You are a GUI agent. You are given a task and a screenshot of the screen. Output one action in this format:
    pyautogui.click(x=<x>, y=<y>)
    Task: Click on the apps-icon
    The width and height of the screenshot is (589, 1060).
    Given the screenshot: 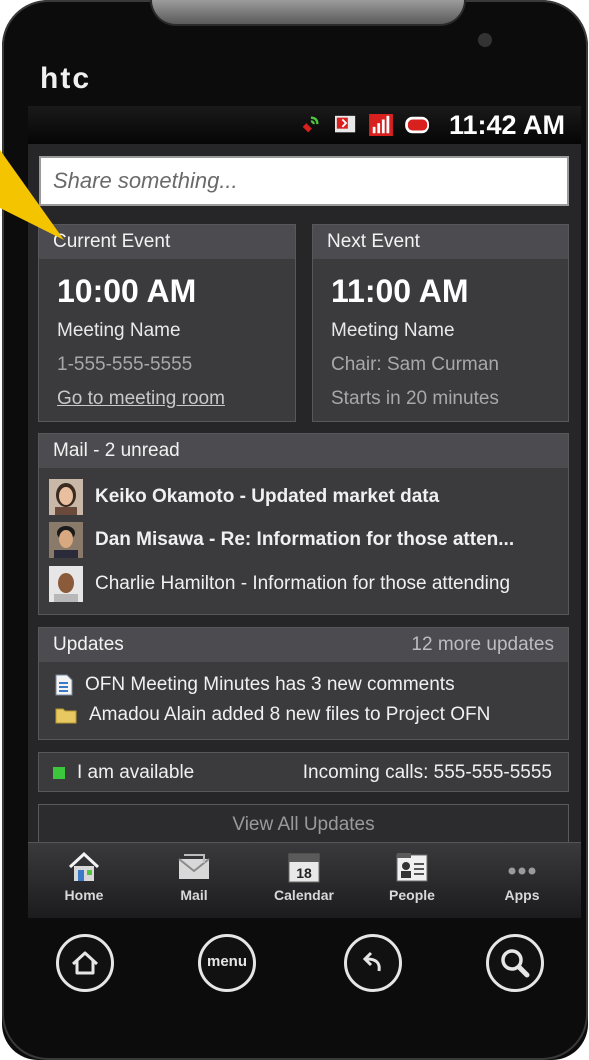 What is the action you would take?
    pyautogui.click(x=522, y=871)
    